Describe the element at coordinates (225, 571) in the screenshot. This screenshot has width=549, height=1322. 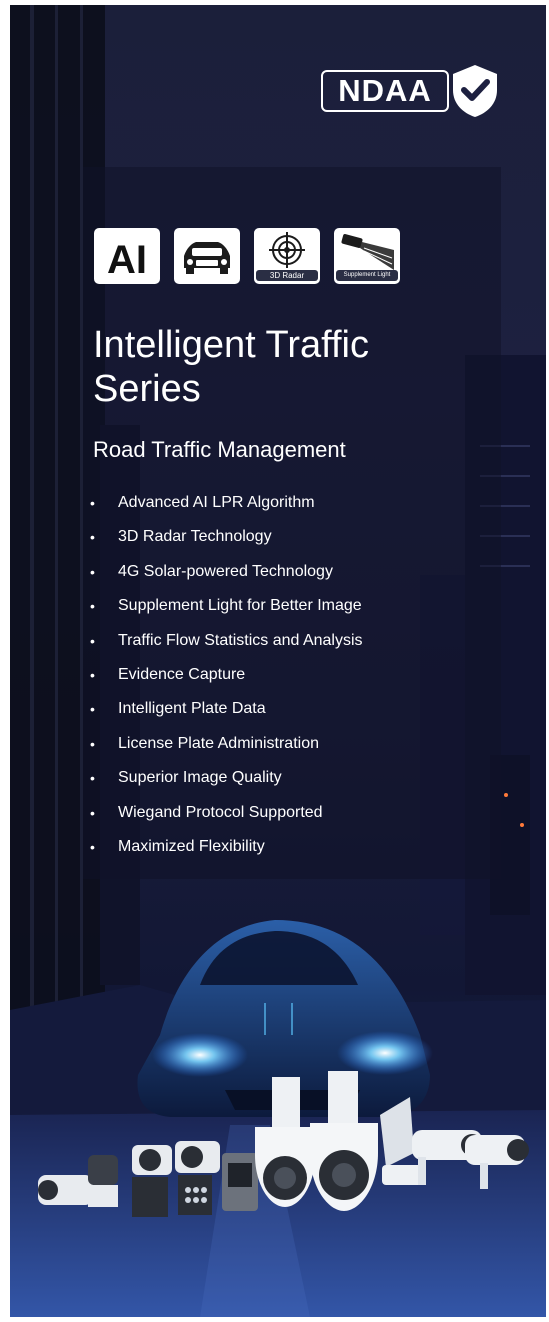
I see `feature-label: 4G Solar-powered Technology` at that location.